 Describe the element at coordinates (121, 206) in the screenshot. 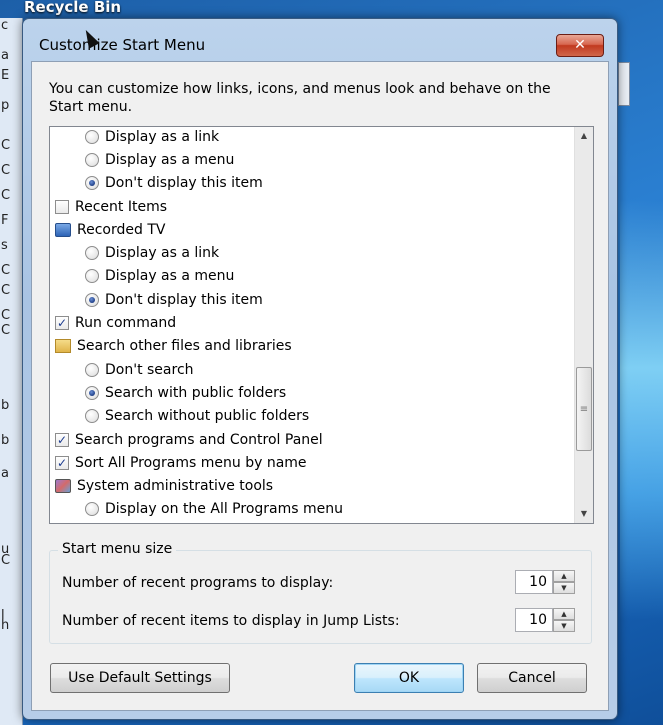

I see `list-item-label: Recent Items` at that location.